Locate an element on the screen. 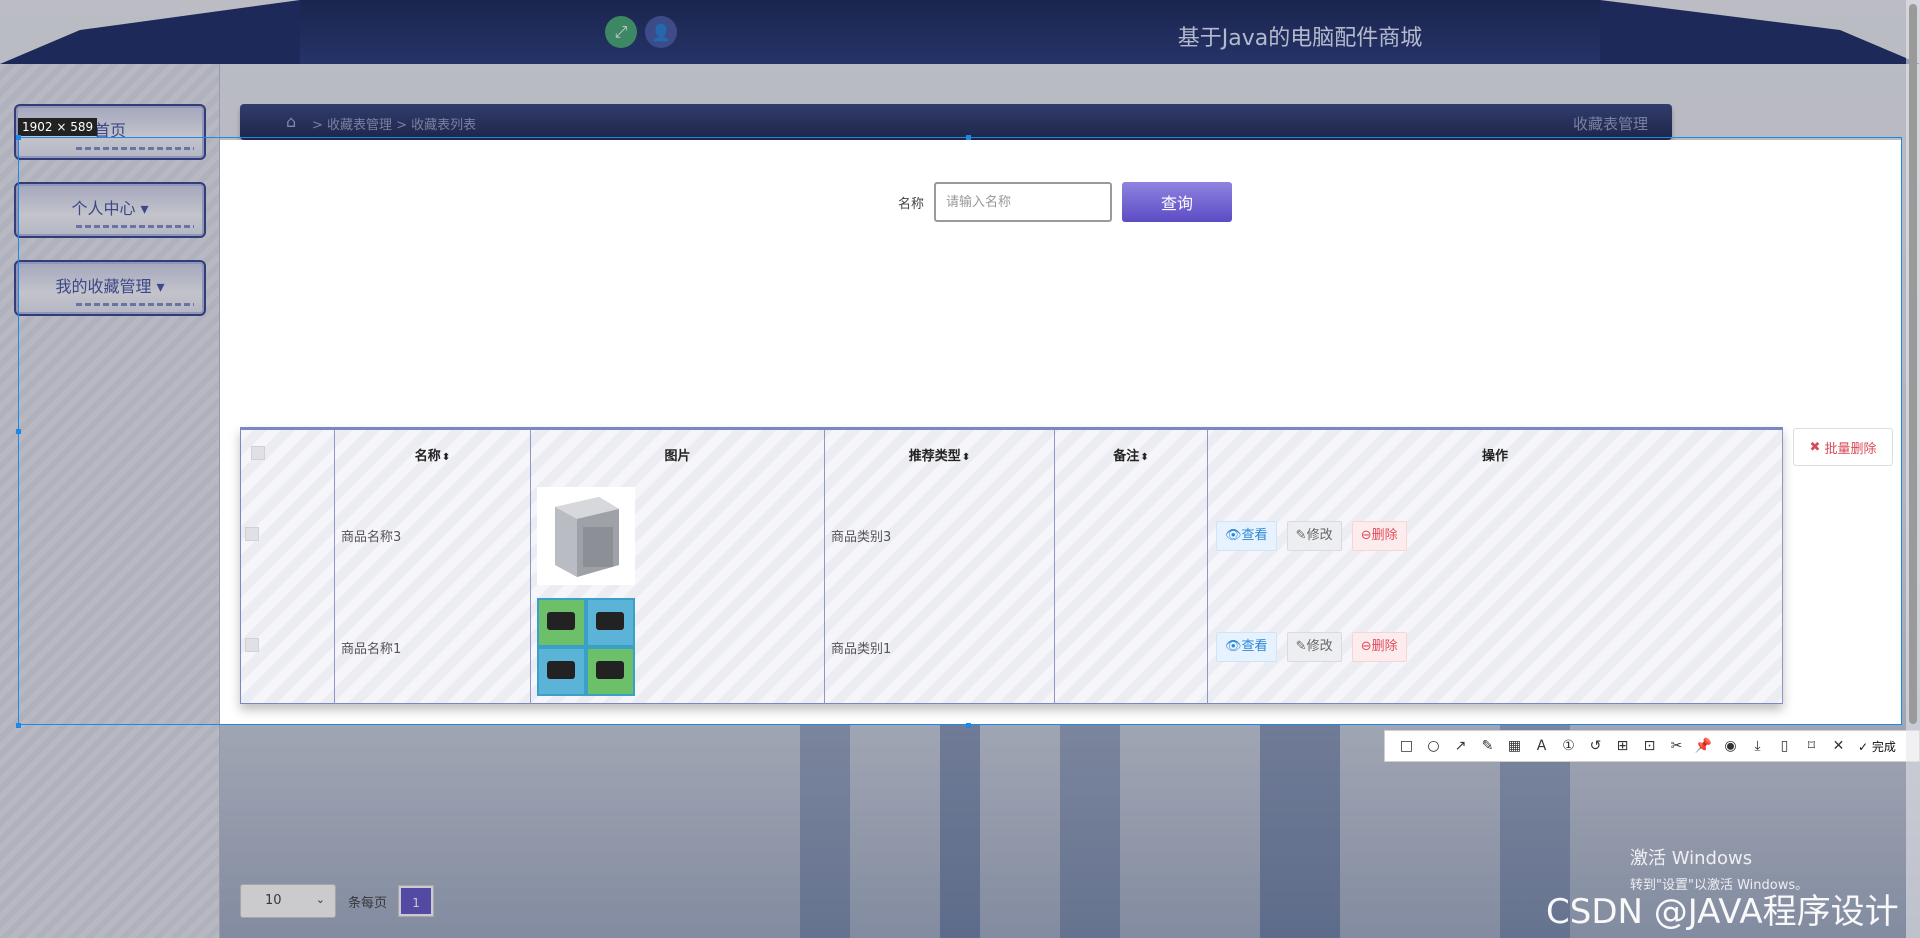 This screenshot has width=1920, height=938. sidebar-item-label: 个人中心 ▾ is located at coordinates (110, 208).